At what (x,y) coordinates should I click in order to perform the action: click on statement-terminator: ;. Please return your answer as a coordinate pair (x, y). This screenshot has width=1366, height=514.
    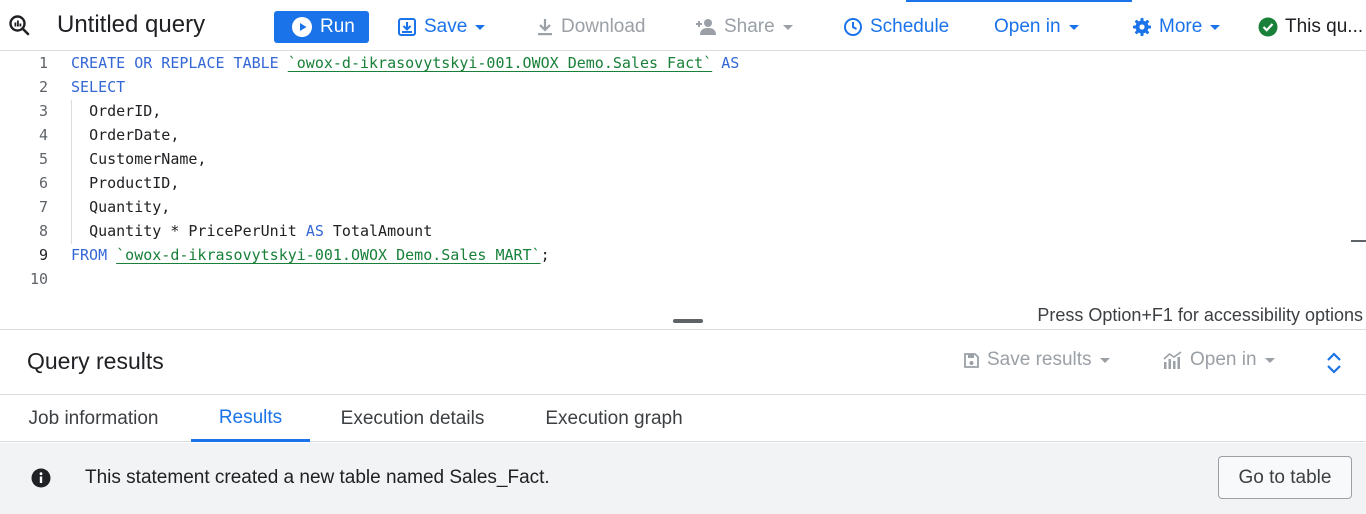
    Looking at the image, I should click on (545, 255).